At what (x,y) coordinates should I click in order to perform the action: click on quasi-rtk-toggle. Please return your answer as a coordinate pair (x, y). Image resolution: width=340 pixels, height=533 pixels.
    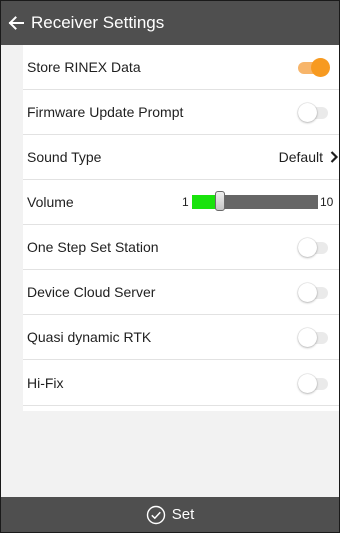
    Looking at the image, I should click on (314, 337).